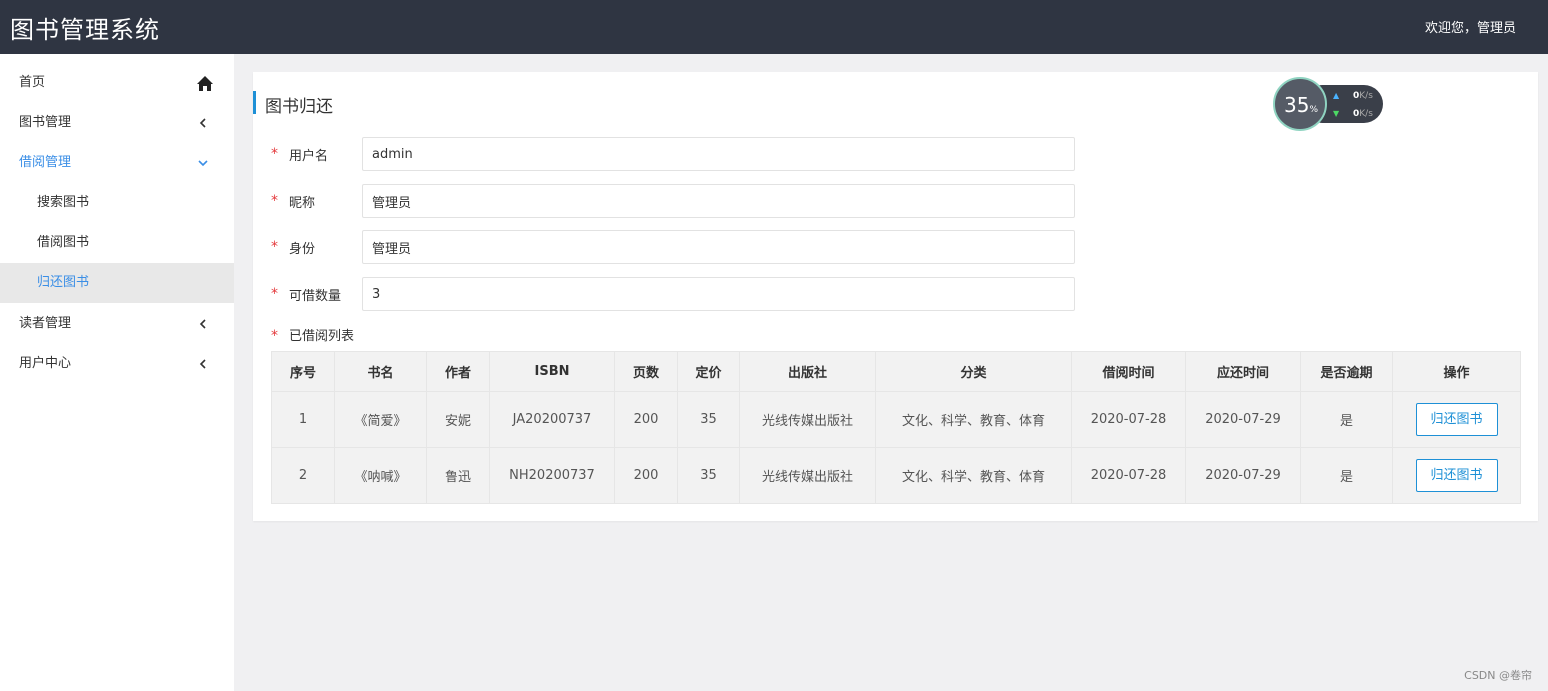 This screenshot has height=691, width=1548. I want to click on welcome-text: 欢迎您，管理员, so click(1470, 28).